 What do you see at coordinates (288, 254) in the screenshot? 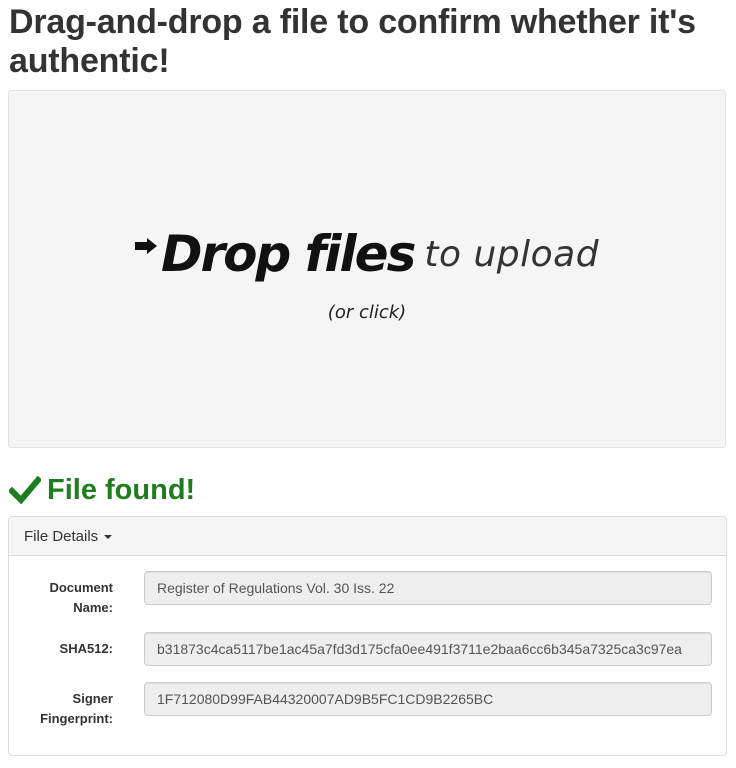
I see `dropzone-strong-text: Drop files` at bounding box center [288, 254].